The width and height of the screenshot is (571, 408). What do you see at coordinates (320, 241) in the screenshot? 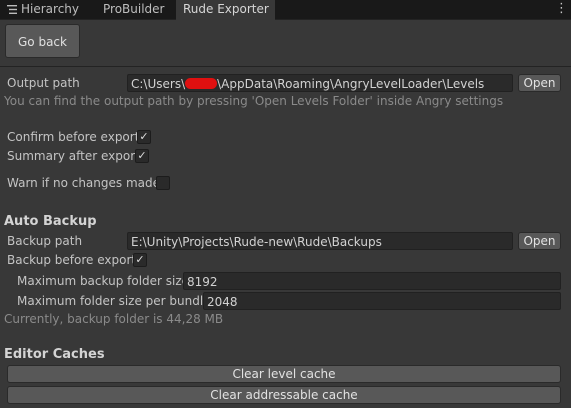
I see `backup-path-field: E:\Unity\Projects\Rude-new\Rude\Backups` at bounding box center [320, 241].